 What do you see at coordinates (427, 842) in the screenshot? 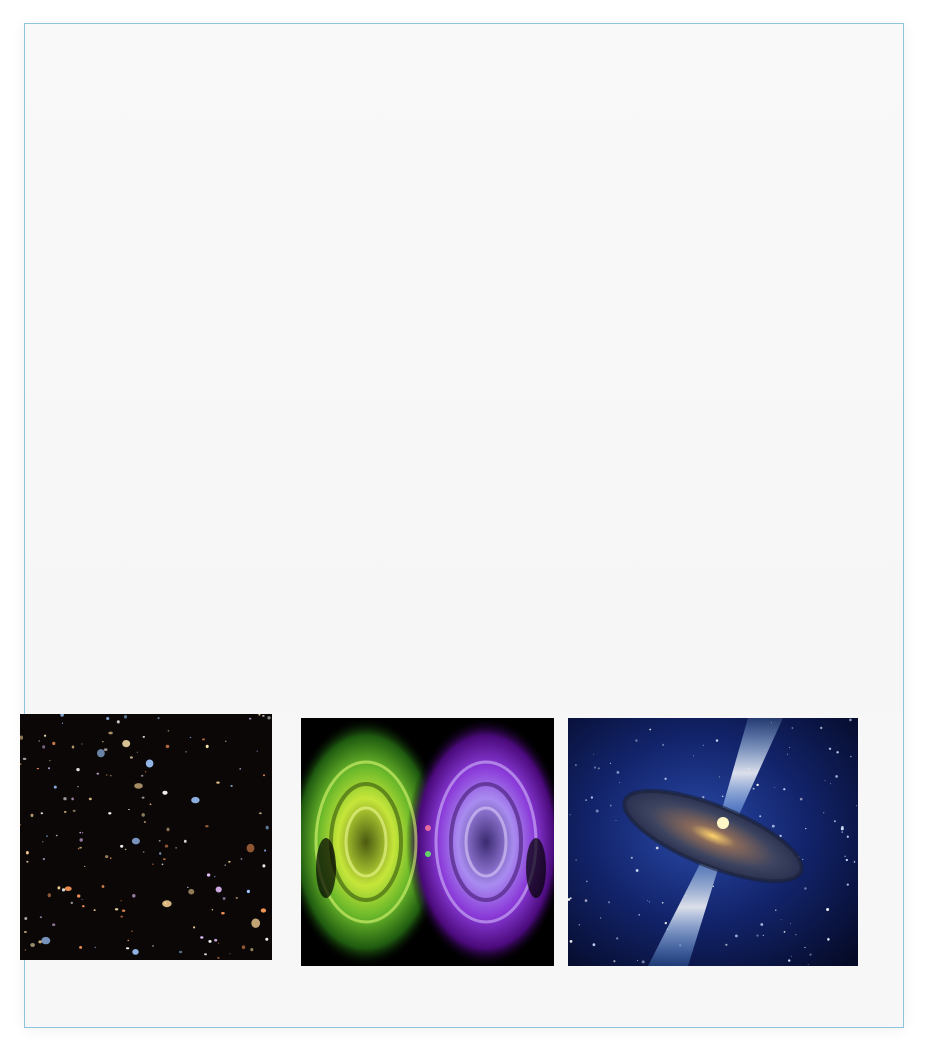
I see `colorful-wormhole-image` at bounding box center [427, 842].